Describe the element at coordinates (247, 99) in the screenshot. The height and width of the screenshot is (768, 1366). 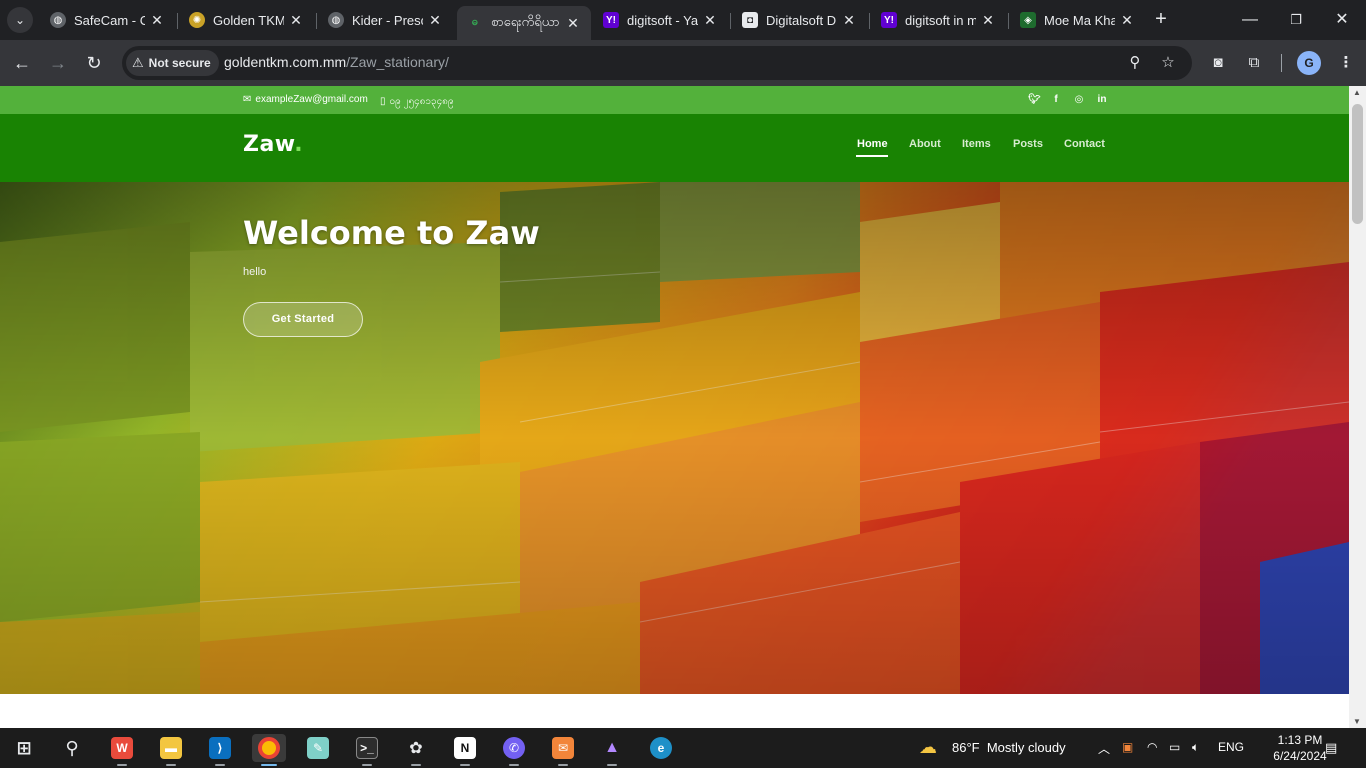
I see `envelope-icon: ✉` at that location.